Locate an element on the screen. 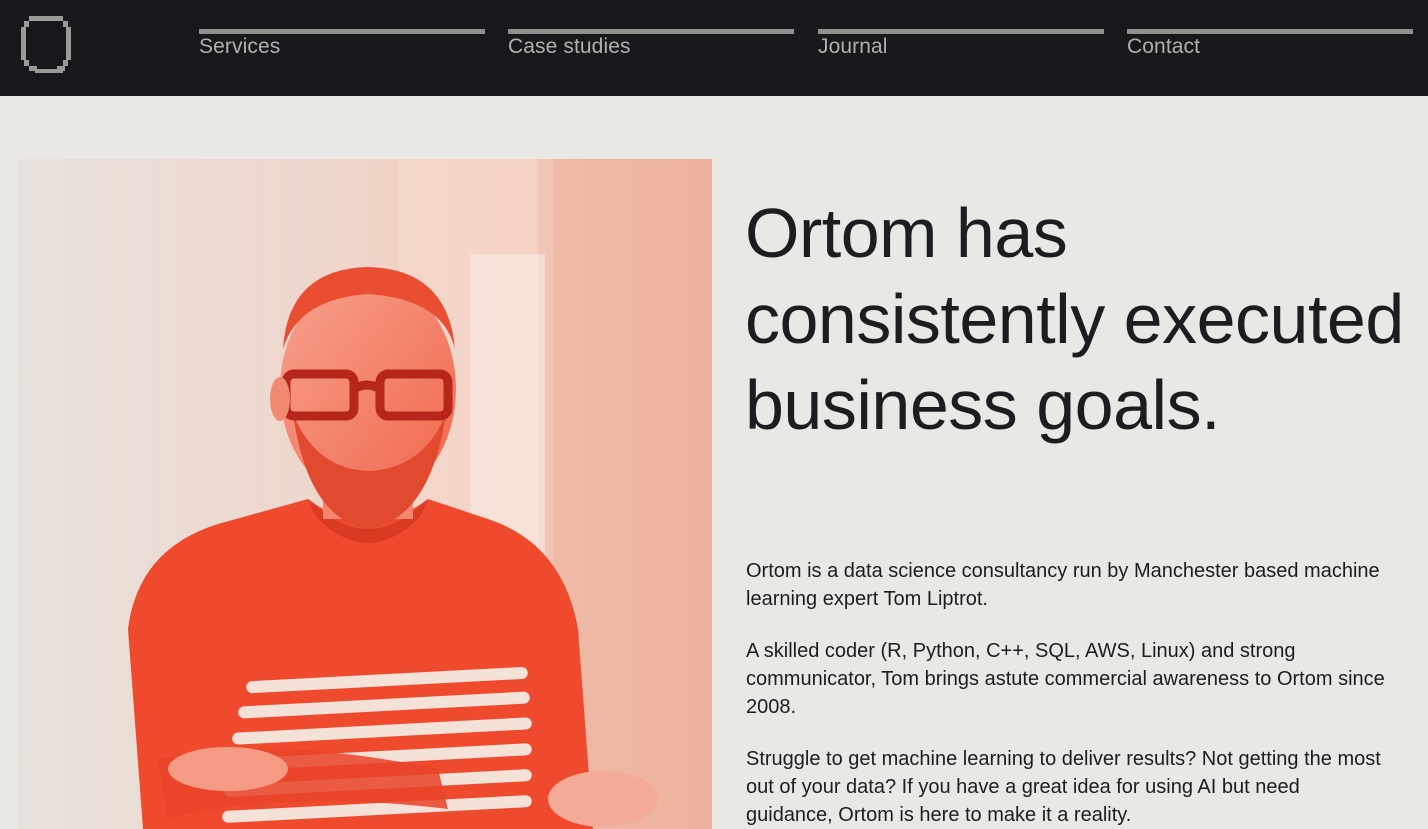 This screenshot has width=1428, height=829. nav-journal-label: Journal is located at coordinates (853, 46).